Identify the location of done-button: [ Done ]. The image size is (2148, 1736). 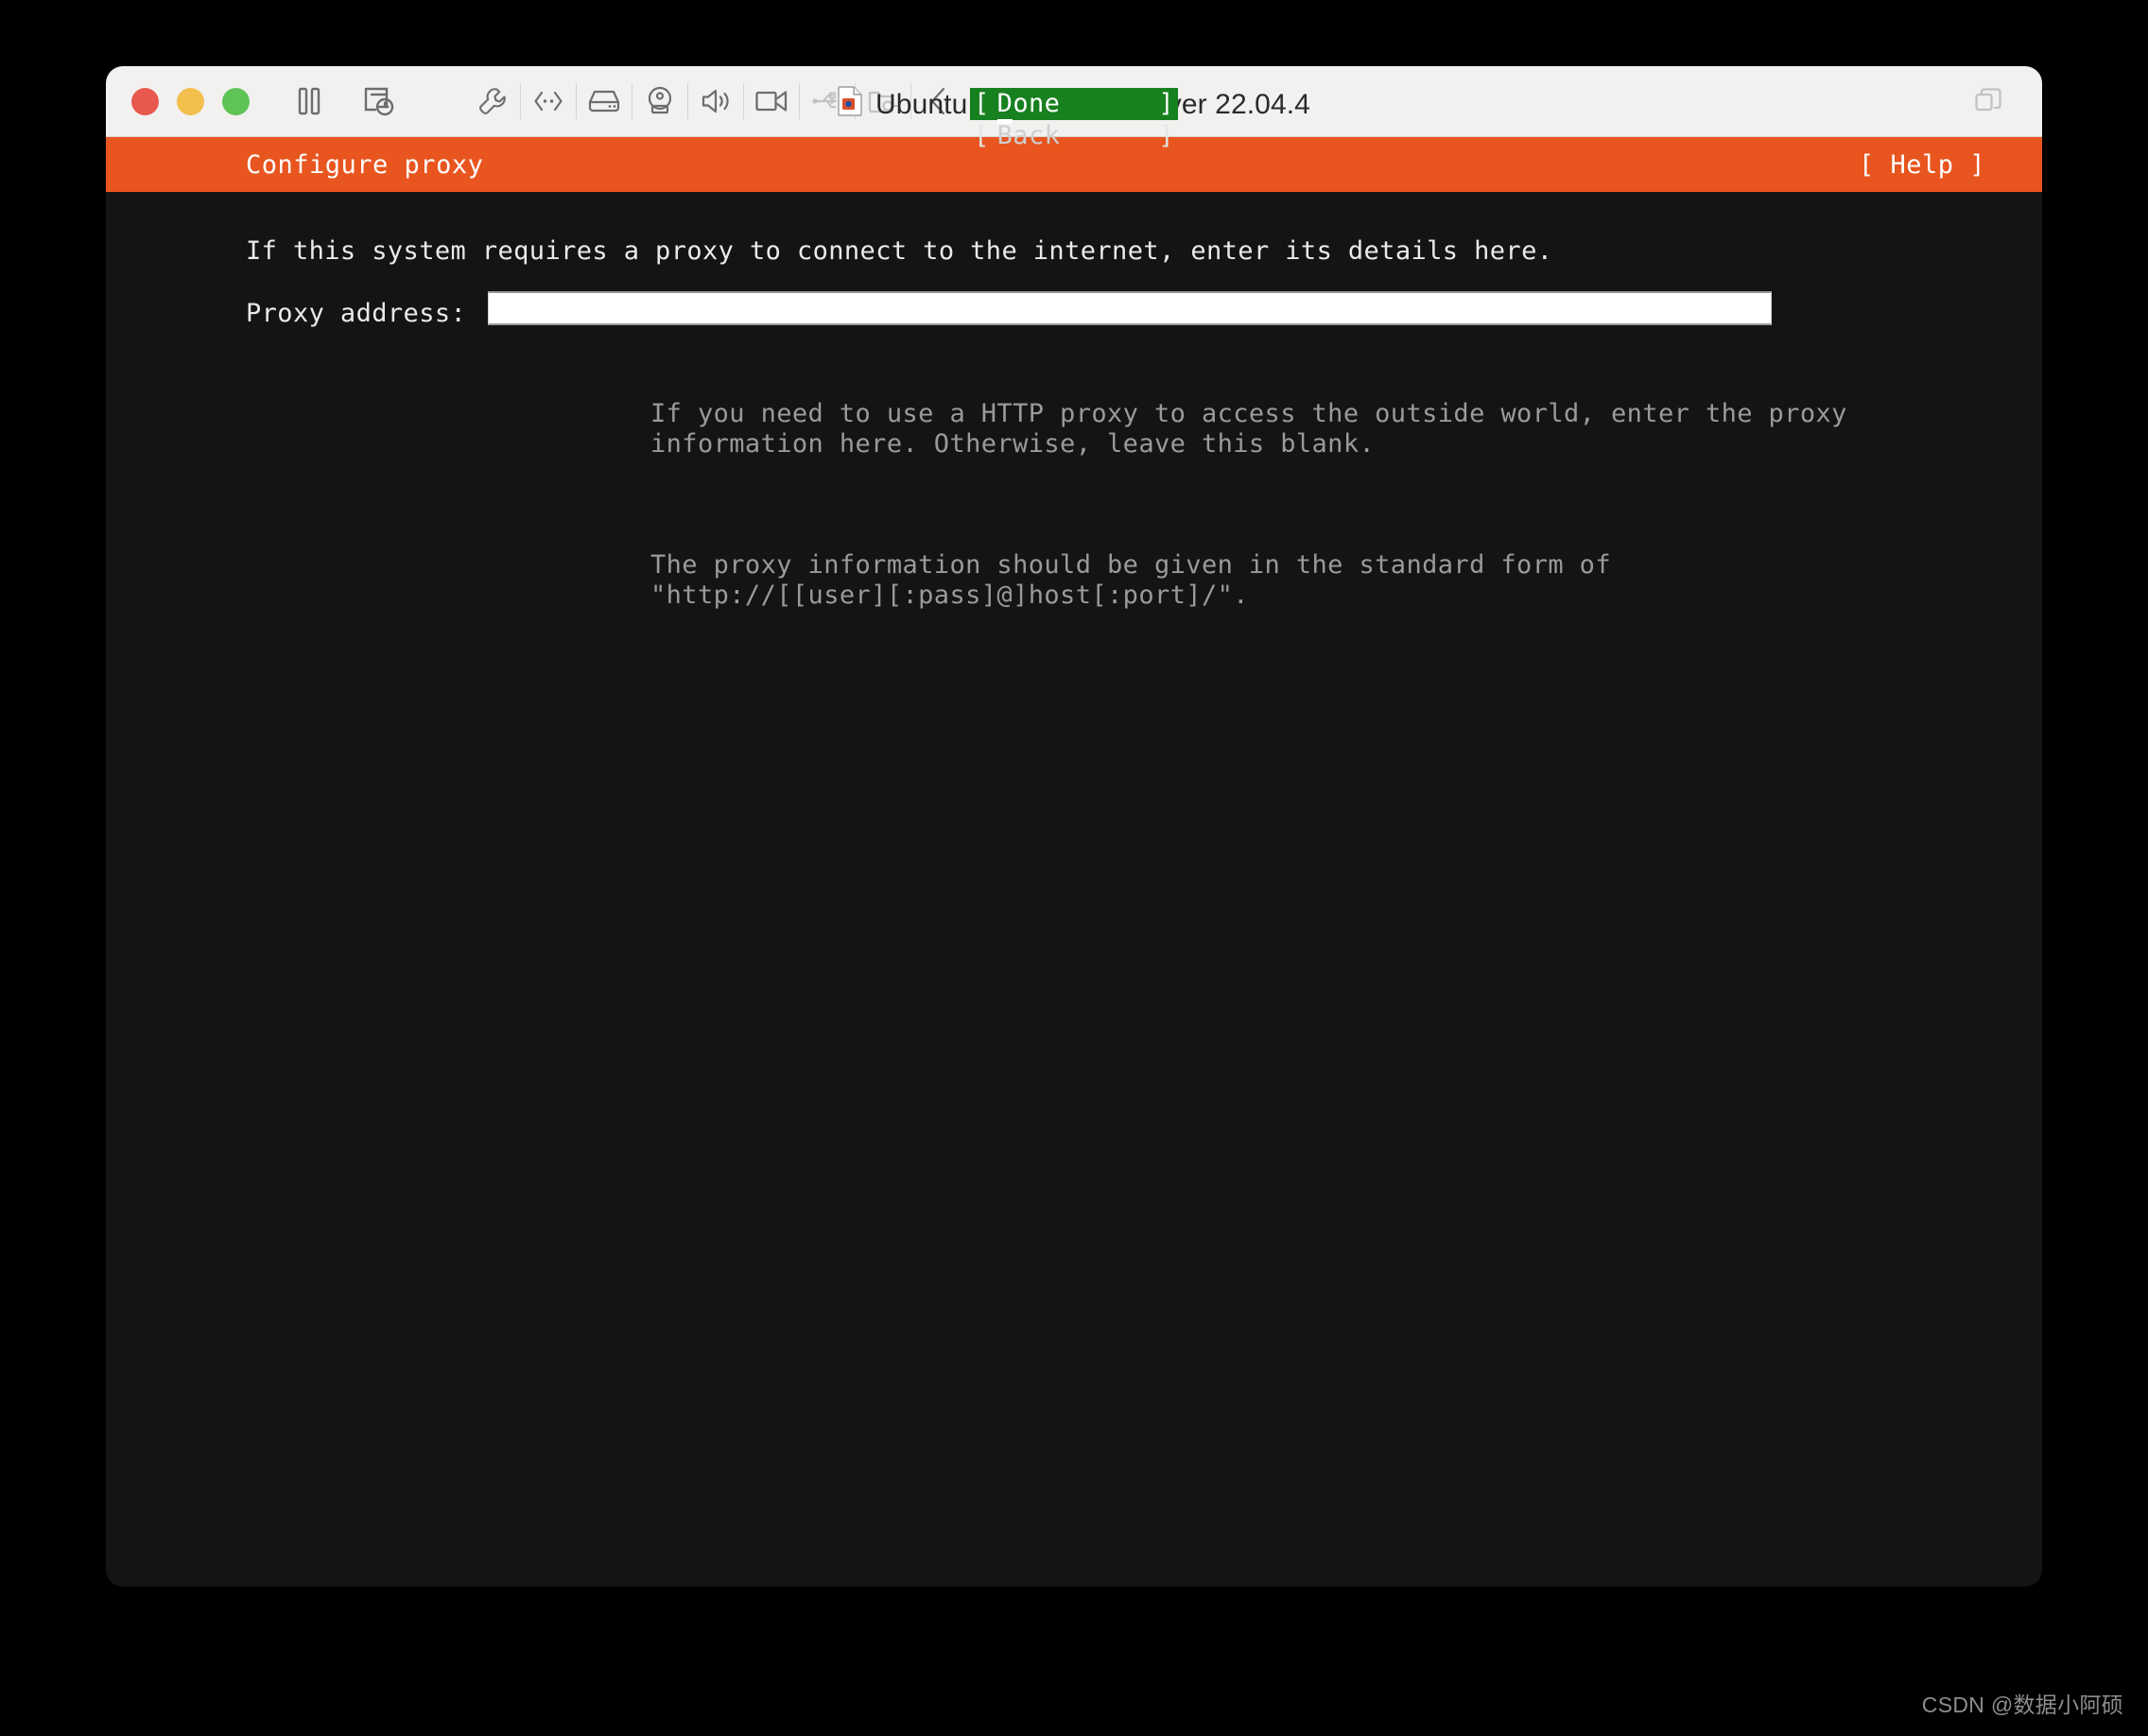
(1074, 106).